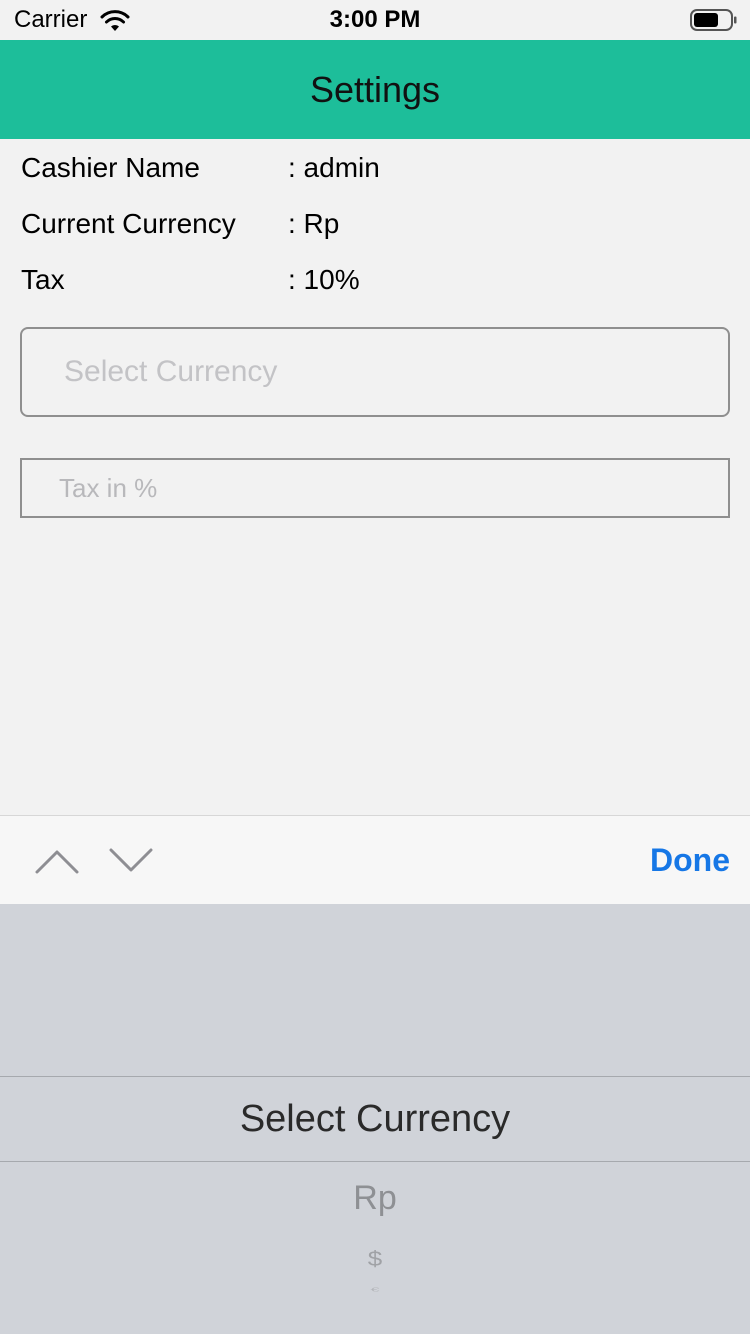 The height and width of the screenshot is (1334, 750). Describe the element at coordinates (110, 167) in the screenshot. I see `cashier-name-label: Cashier Name` at that location.